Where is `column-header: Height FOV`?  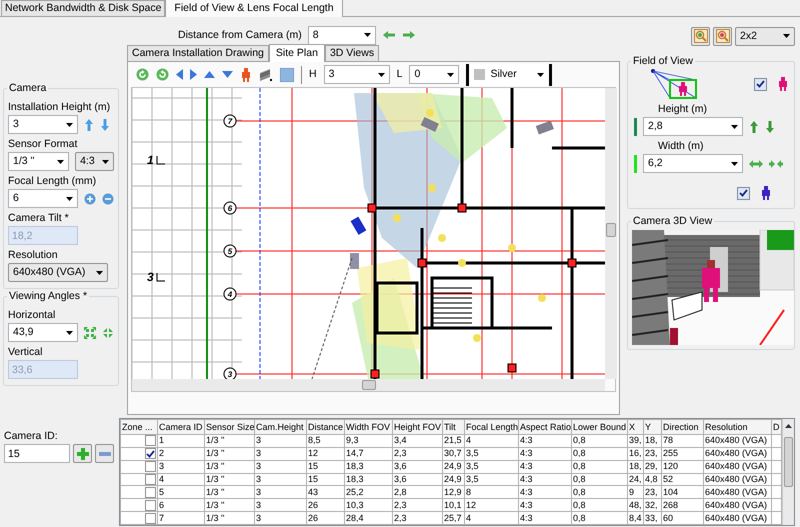 column-header: Height FOV is located at coordinates (417, 427).